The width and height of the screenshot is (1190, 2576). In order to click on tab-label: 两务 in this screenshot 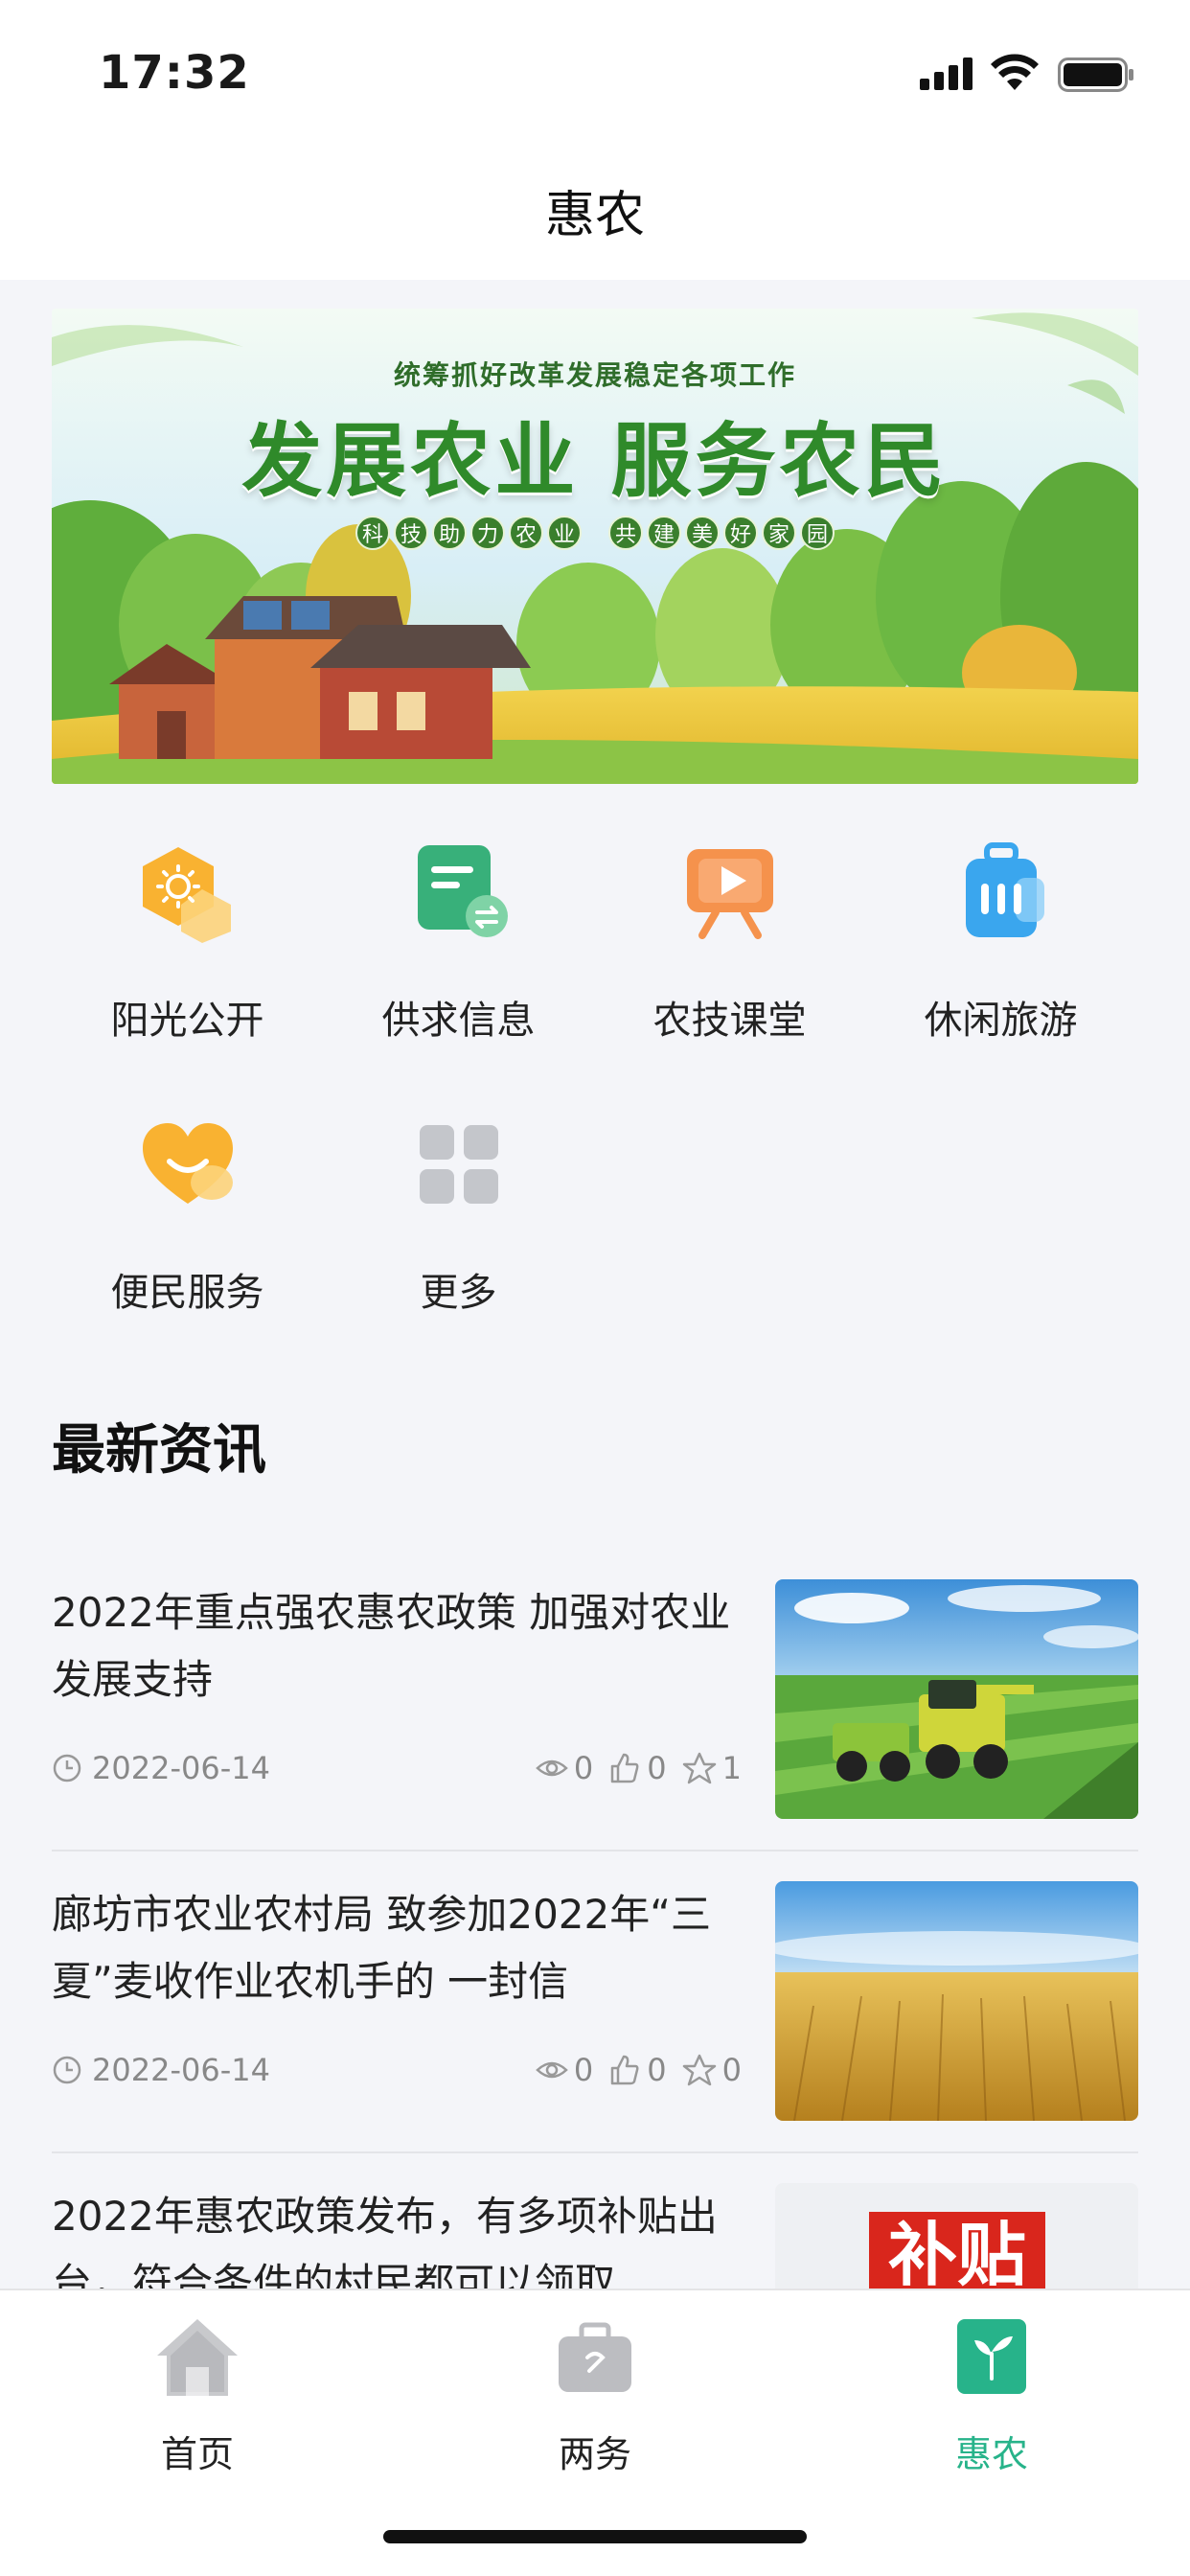, I will do `click(594, 2454)`.